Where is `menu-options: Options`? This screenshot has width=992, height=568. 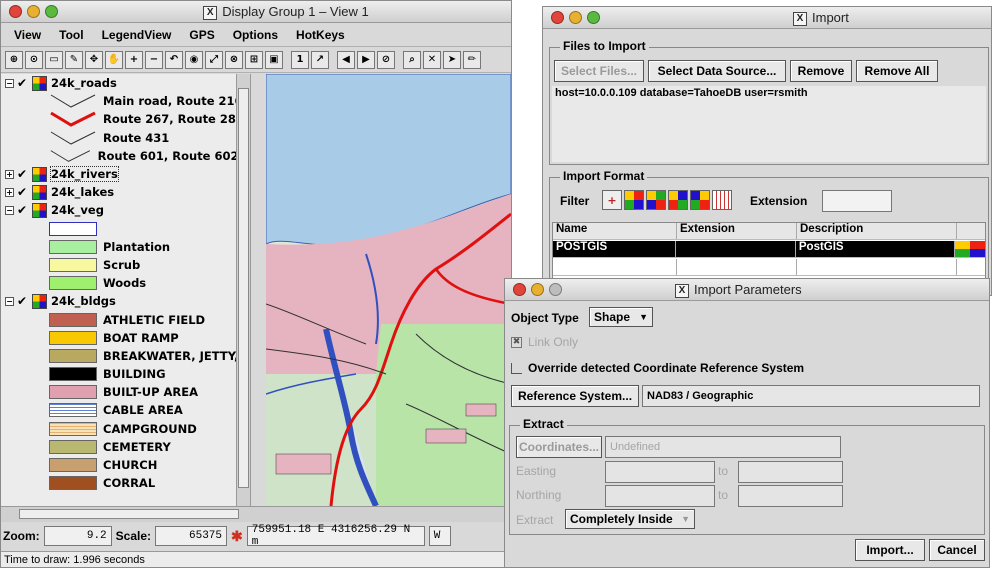
menu-options: Options is located at coordinates (255, 35).